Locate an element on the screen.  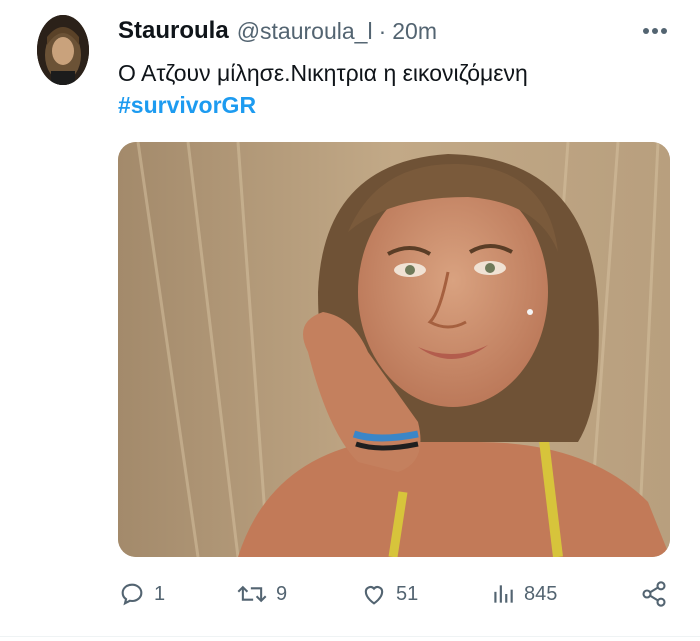
more-icon is located at coordinates (655, 31).